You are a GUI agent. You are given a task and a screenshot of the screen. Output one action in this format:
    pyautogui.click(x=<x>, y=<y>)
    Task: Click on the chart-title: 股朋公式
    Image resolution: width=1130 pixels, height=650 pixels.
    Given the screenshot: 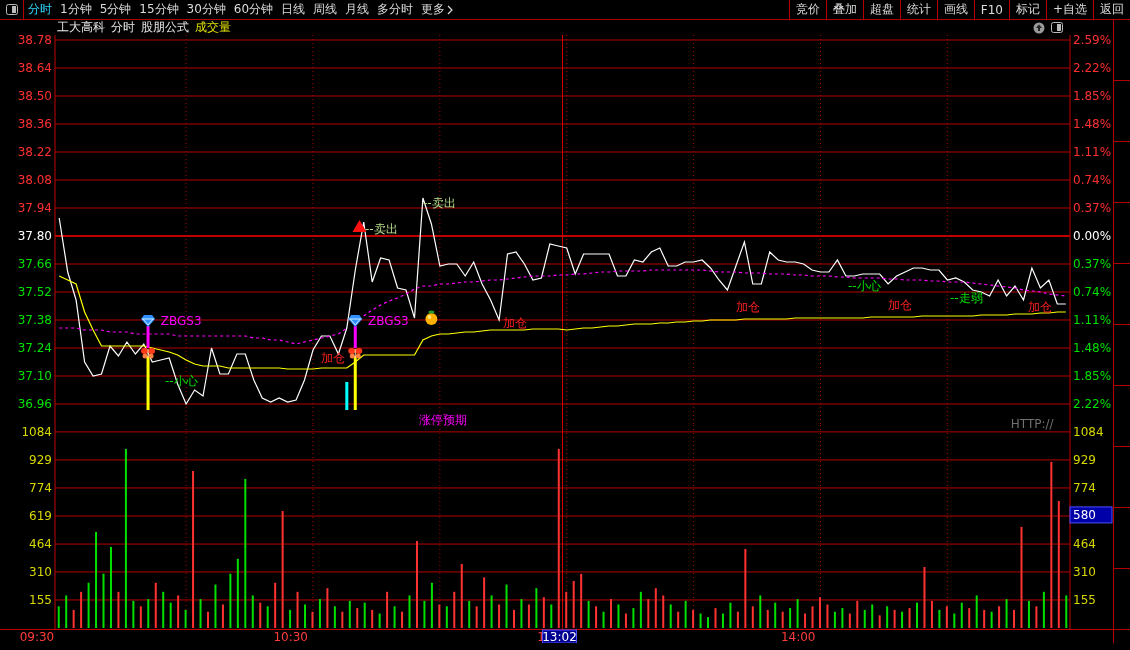 What is the action you would take?
    pyautogui.click(x=165, y=27)
    